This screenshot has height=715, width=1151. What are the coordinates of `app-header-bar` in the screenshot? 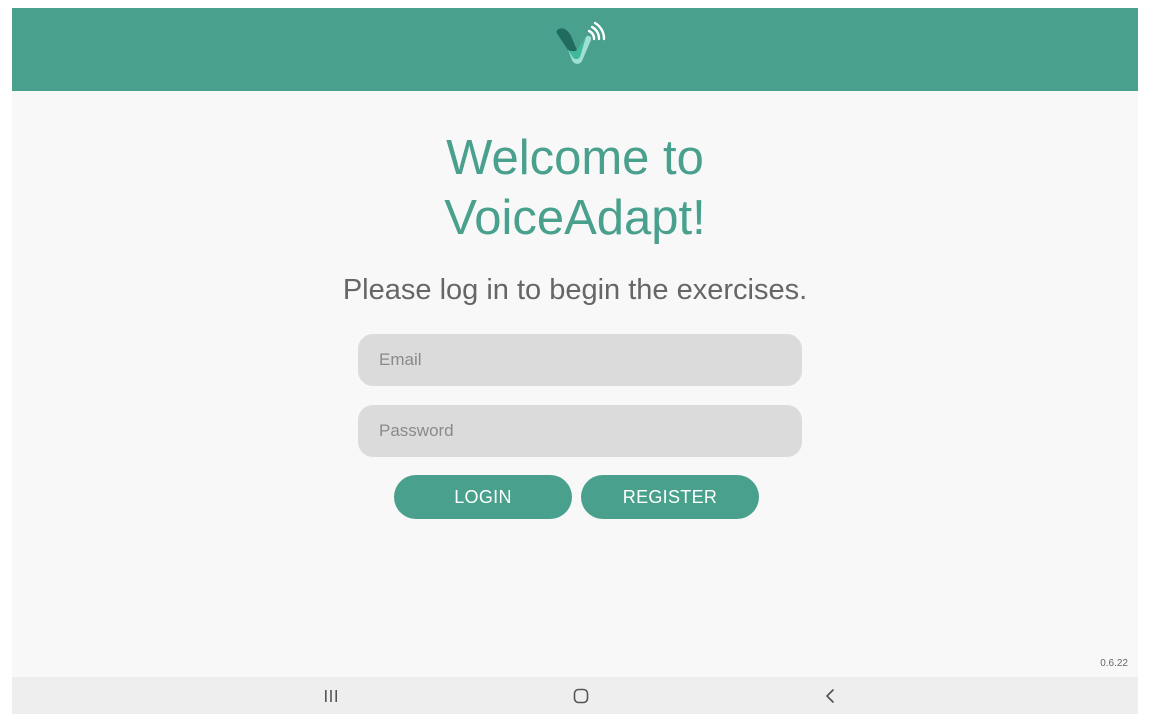 It's located at (575, 49).